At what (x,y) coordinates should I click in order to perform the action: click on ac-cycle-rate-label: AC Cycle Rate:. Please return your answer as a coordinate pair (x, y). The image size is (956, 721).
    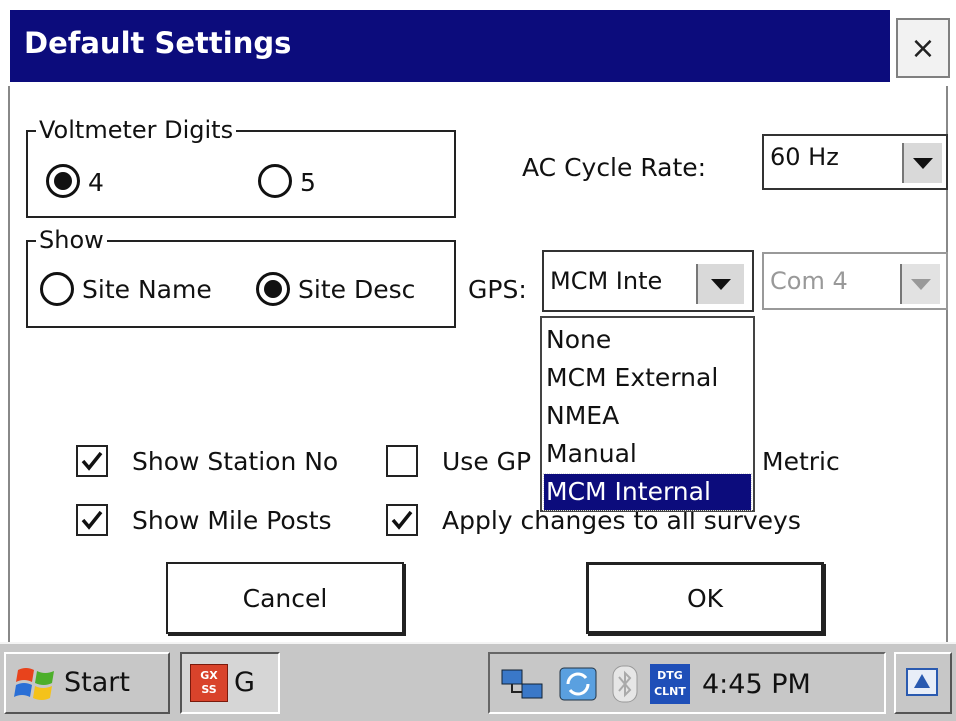
    Looking at the image, I should click on (614, 167).